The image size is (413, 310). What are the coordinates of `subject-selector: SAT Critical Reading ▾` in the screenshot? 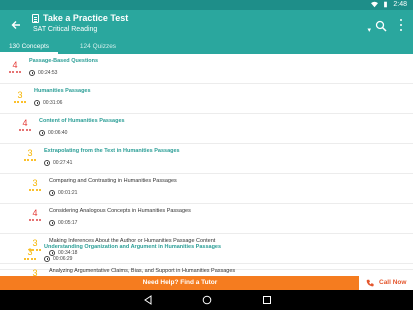 It's located at (202, 31).